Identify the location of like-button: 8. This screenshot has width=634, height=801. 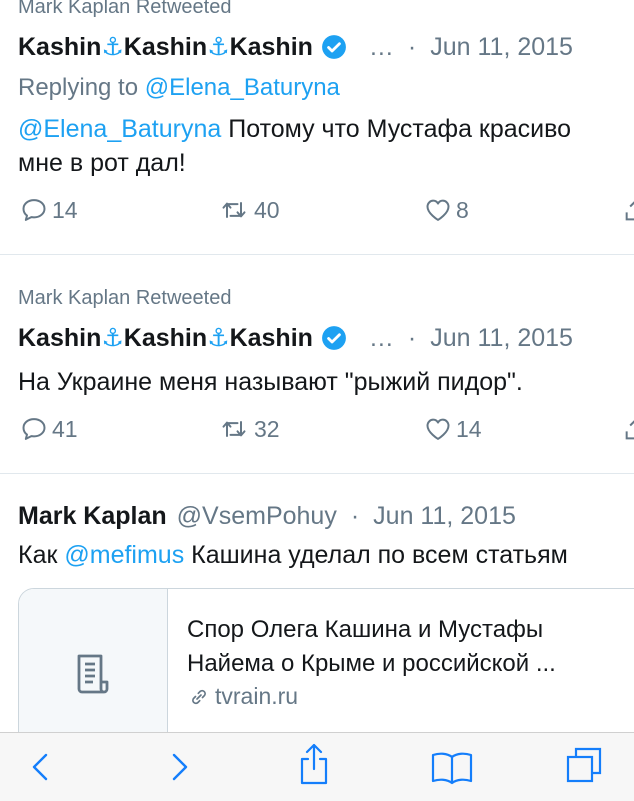
(446, 210).